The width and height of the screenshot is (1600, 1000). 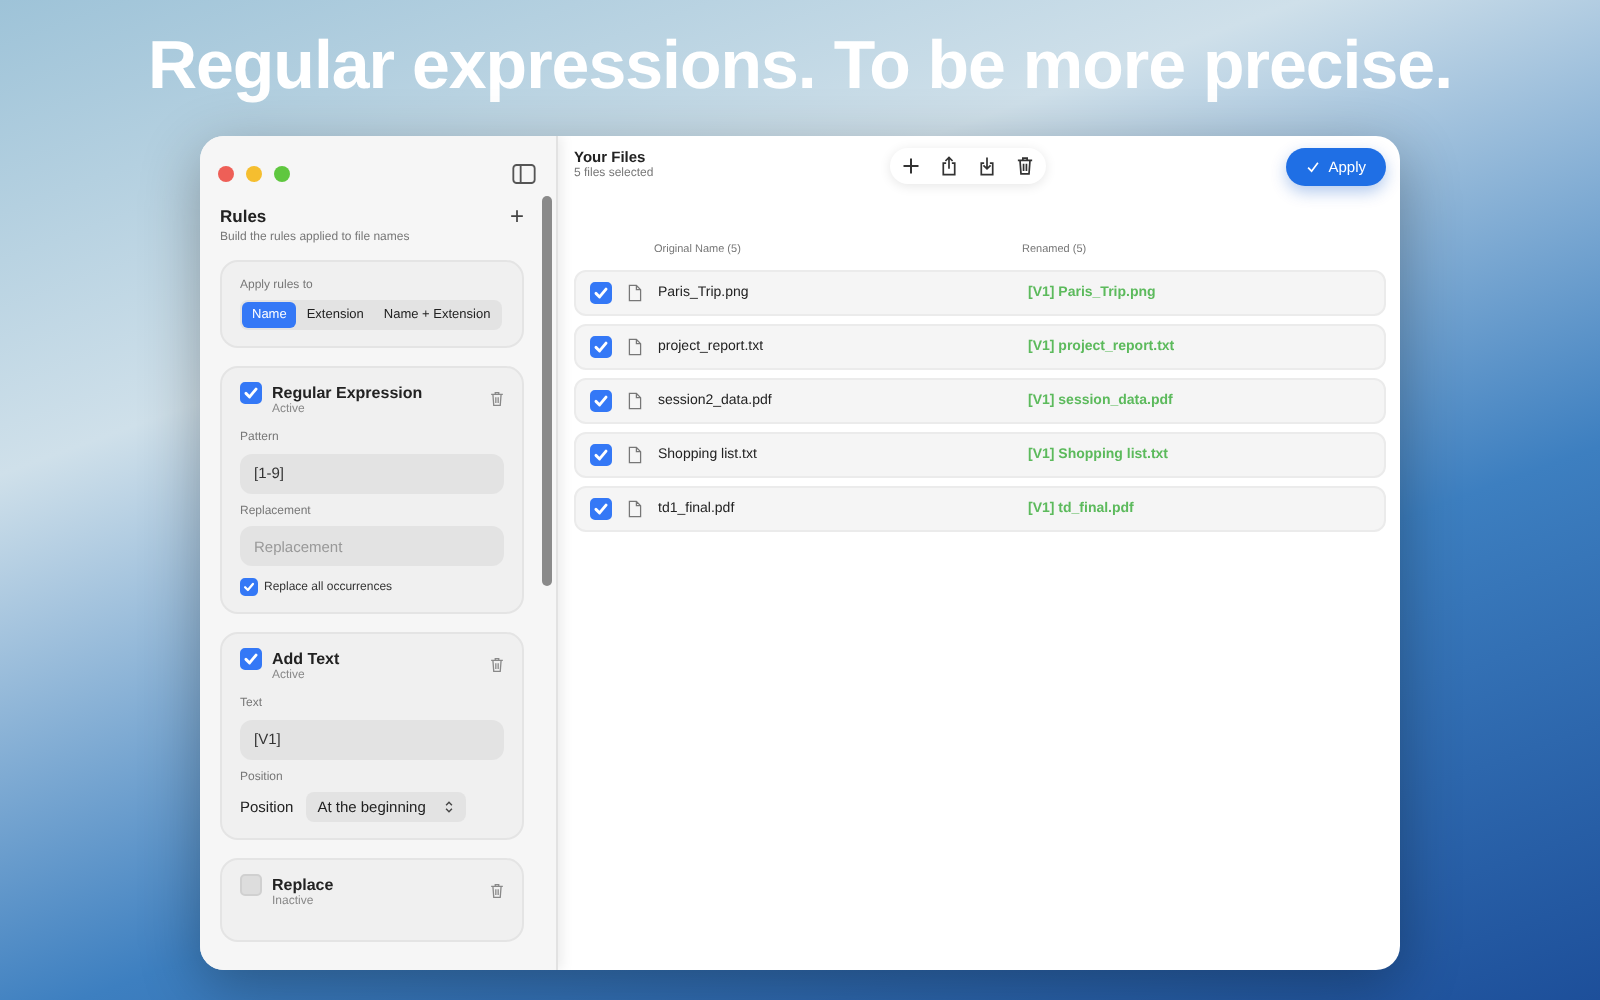 What do you see at coordinates (987, 166) in the screenshot?
I see `download-icon` at bounding box center [987, 166].